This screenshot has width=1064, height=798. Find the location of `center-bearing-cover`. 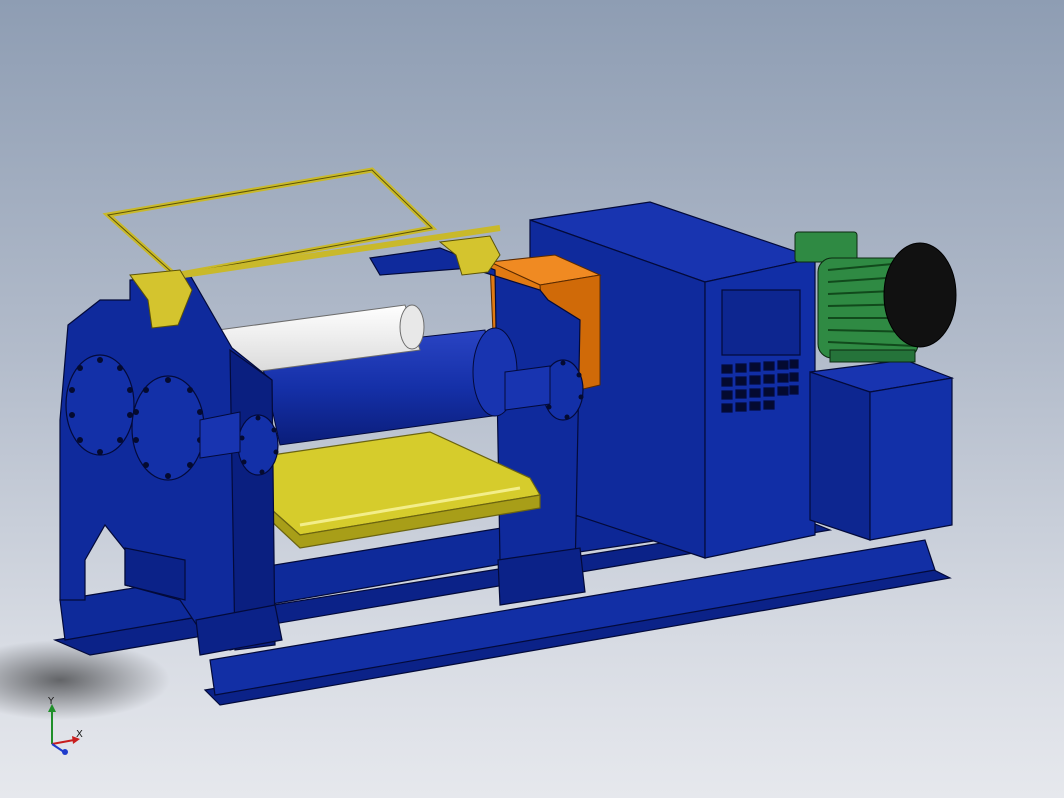

center-bearing-cover is located at coordinates (168, 428).